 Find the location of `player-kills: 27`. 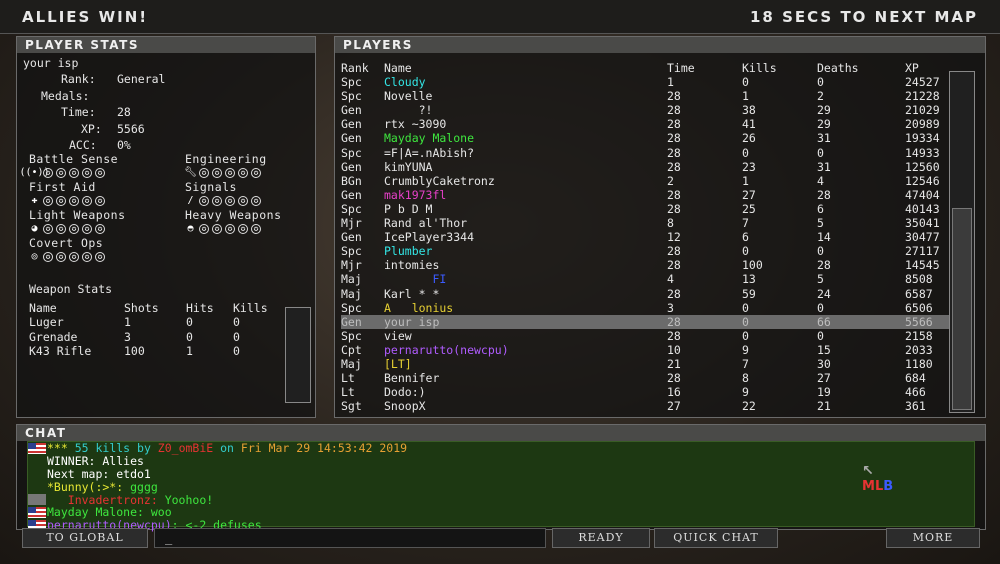

player-kills: 27 is located at coordinates (749, 194).